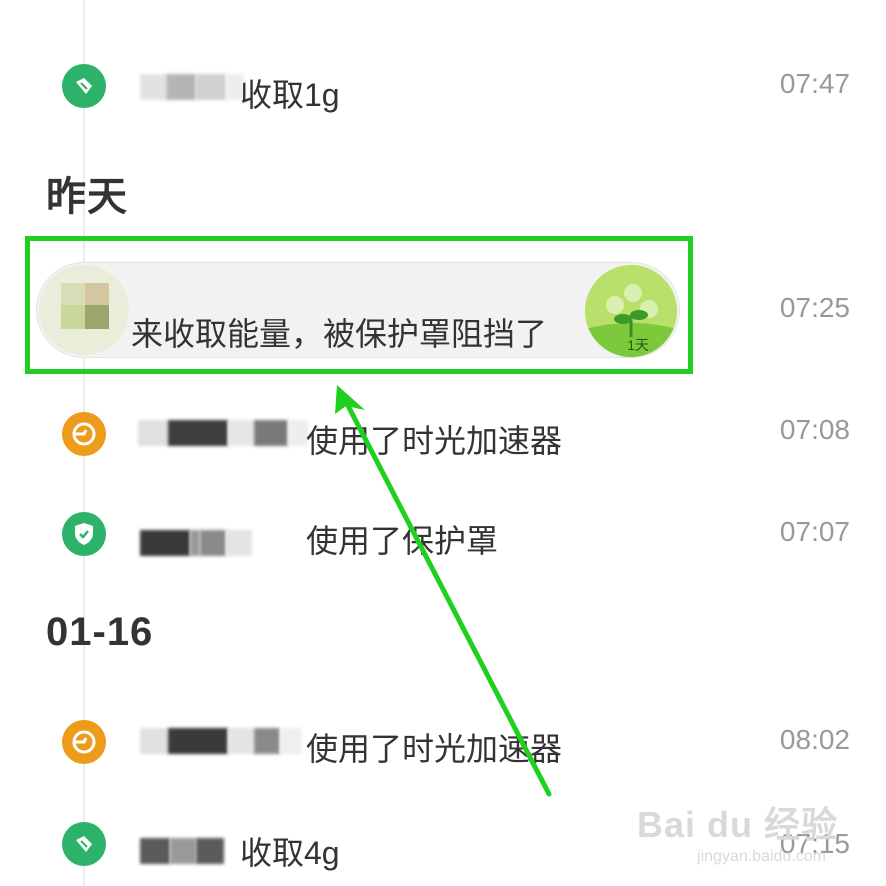 This screenshot has width=886, height=886. I want to click on watermark-logo: Bai du 经验, so click(737, 824).